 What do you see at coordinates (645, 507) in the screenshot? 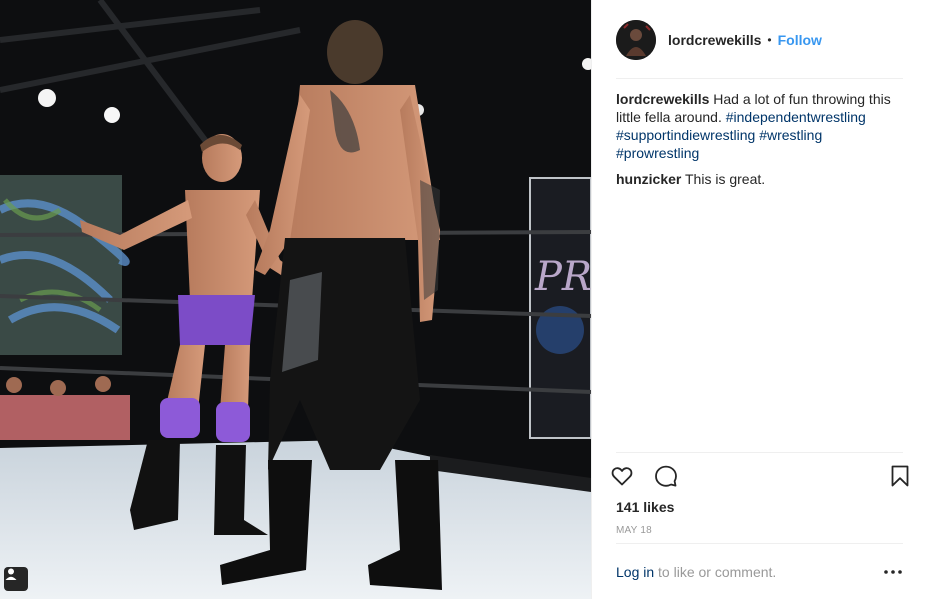
I see `likes-count: 141 likes` at bounding box center [645, 507].